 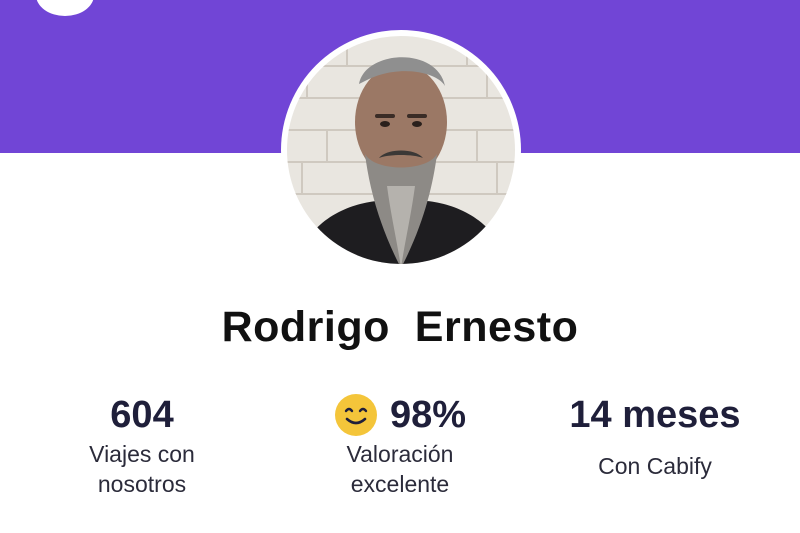 What do you see at coordinates (142, 415) in the screenshot?
I see `trips-count: 604` at bounding box center [142, 415].